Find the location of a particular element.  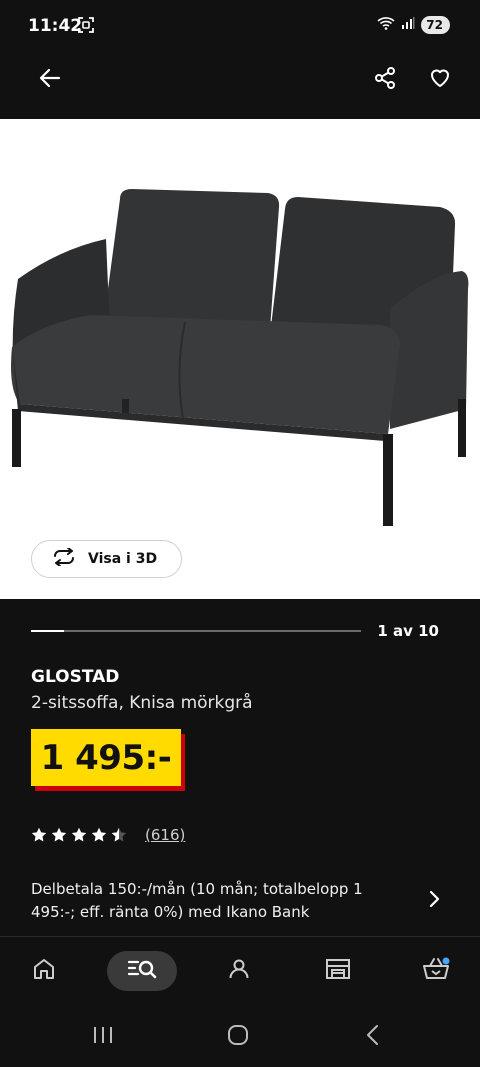

nav-home is located at coordinates (44, 971).